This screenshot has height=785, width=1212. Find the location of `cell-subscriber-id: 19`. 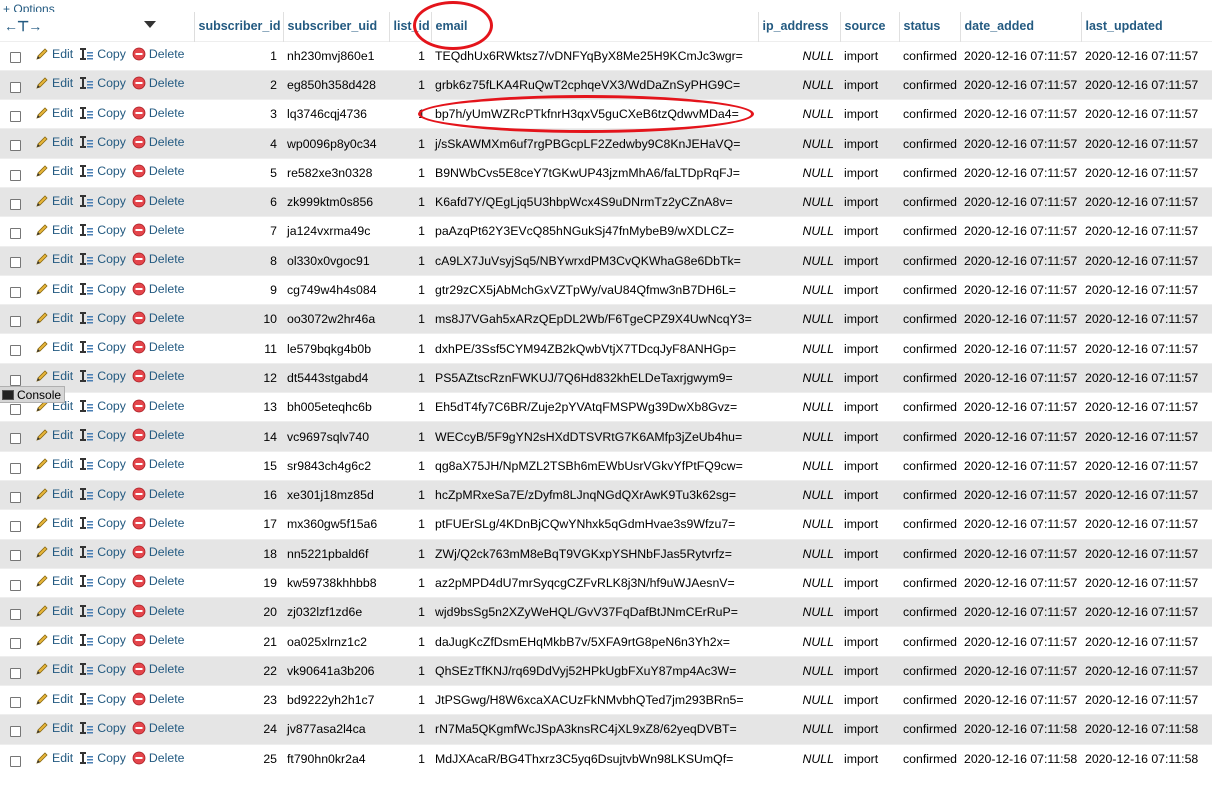

cell-subscriber-id: 19 is located at coordinates (238, 582).